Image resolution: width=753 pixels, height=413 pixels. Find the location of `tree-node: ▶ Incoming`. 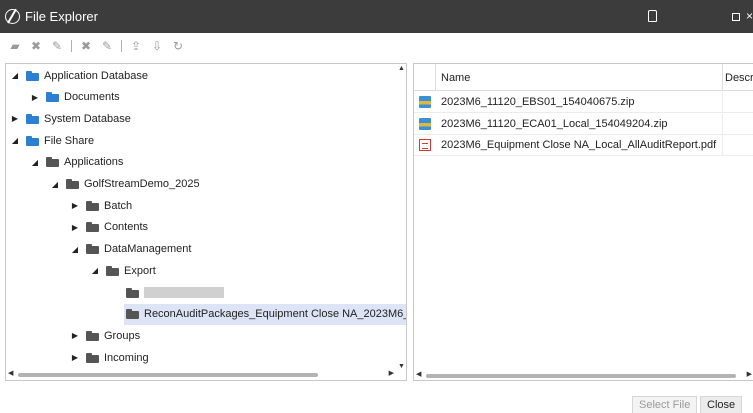

tree-node: ▶ Incoming is located at coordinates (111, 357).